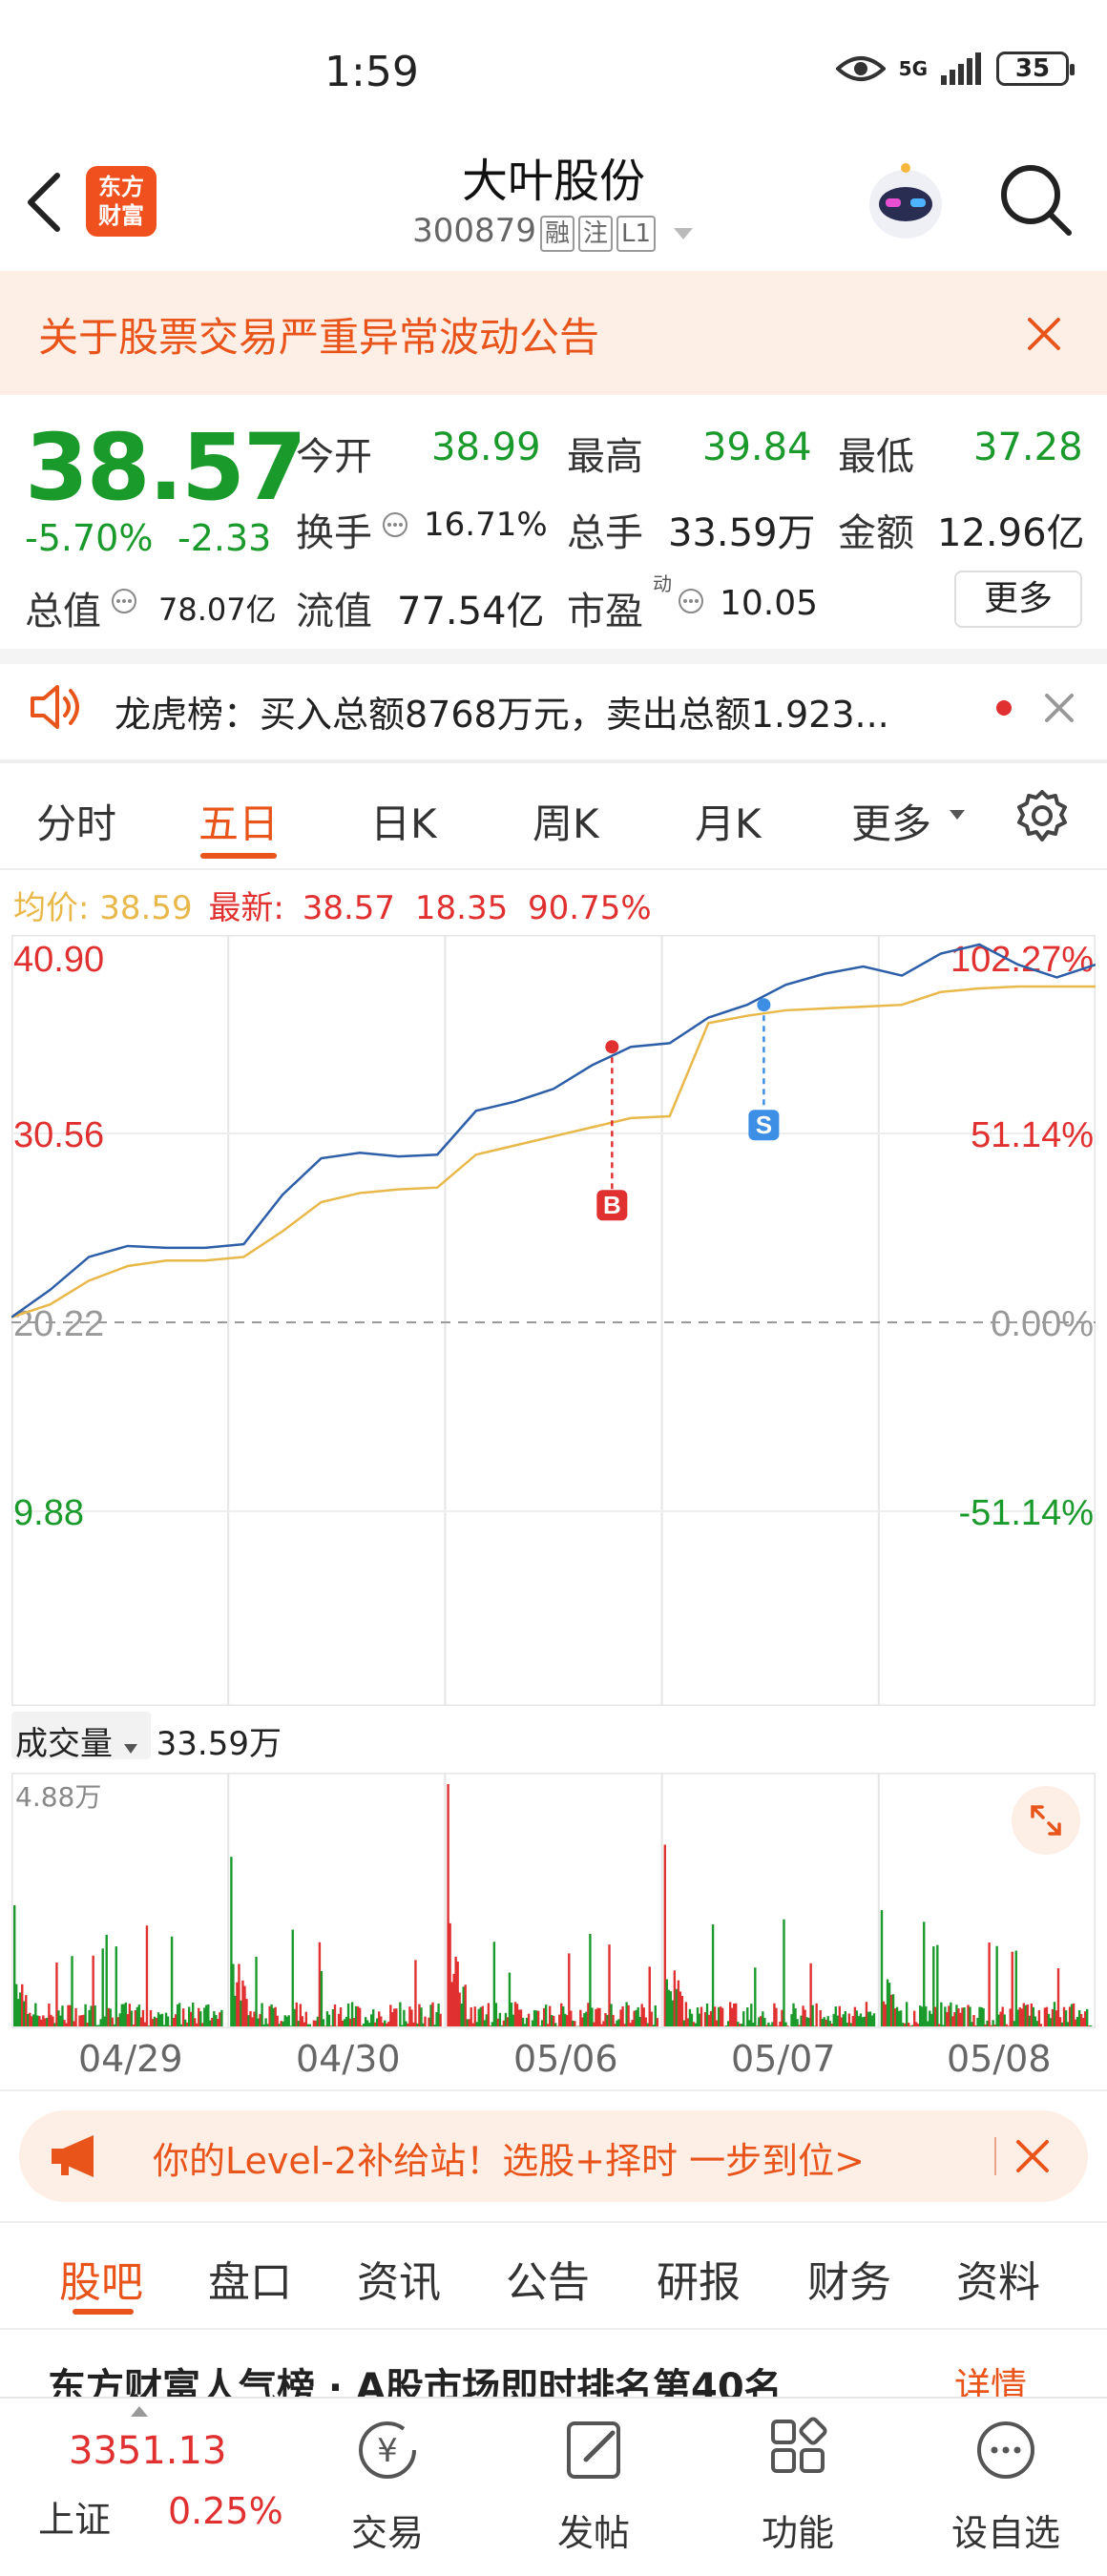 Image resolution: width=1107 pixels, height=2576 pixels. Describe the element at coordinates (612, 1047) in the screenshot. I see `marker-dot` at that location.